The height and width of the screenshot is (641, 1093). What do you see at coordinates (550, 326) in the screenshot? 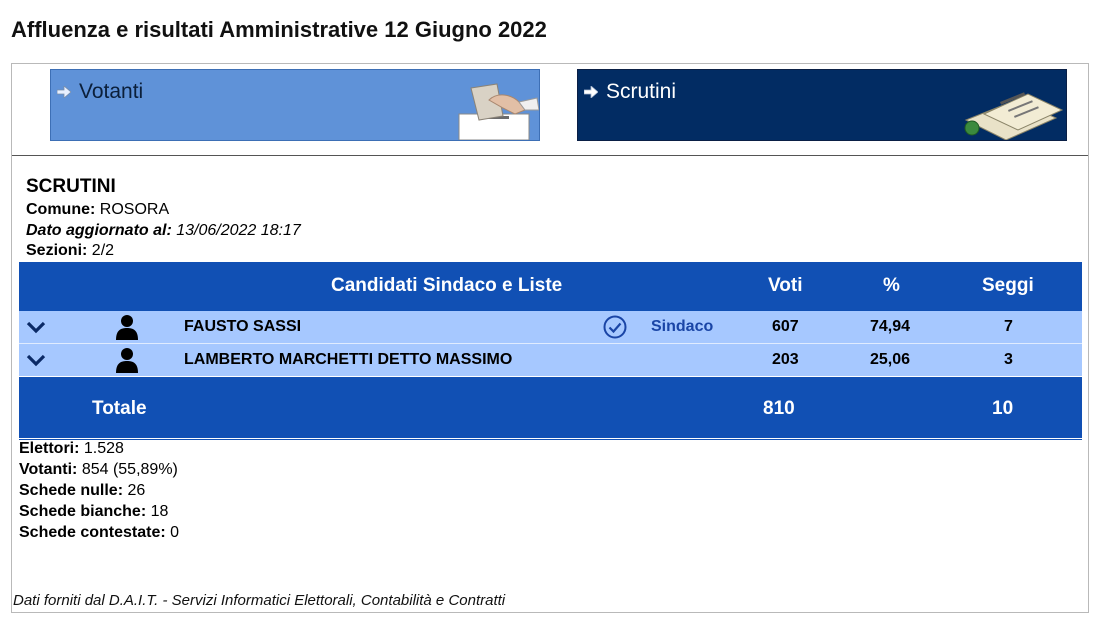
I see `table-row: FAUSTO SASSI Sindaco 607 74,94 7` at bounding box center [550, 326].